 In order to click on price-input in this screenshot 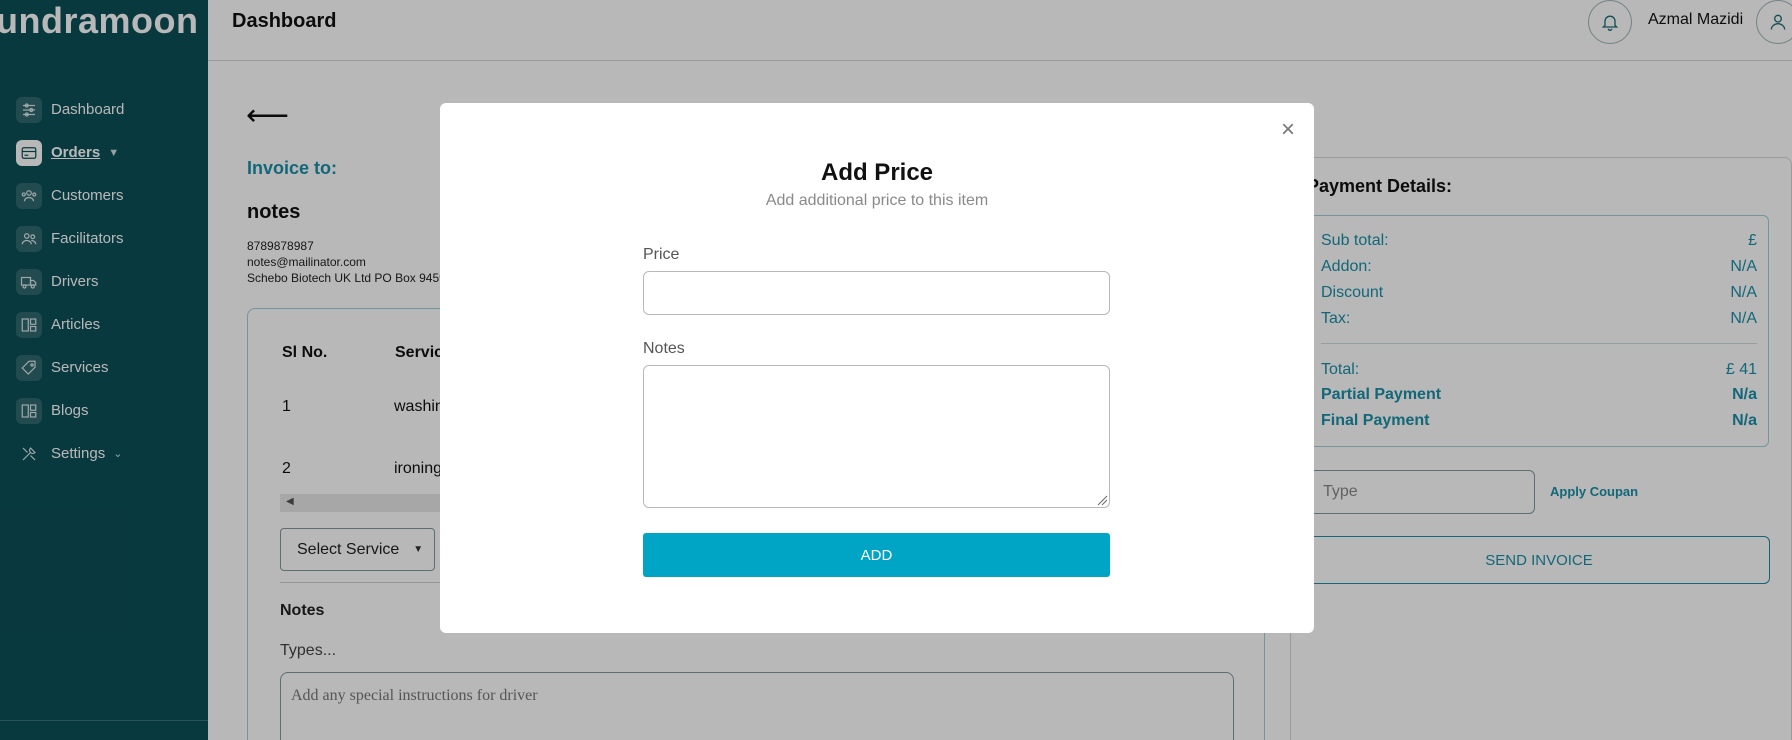, I will do `click(876, 293)`.